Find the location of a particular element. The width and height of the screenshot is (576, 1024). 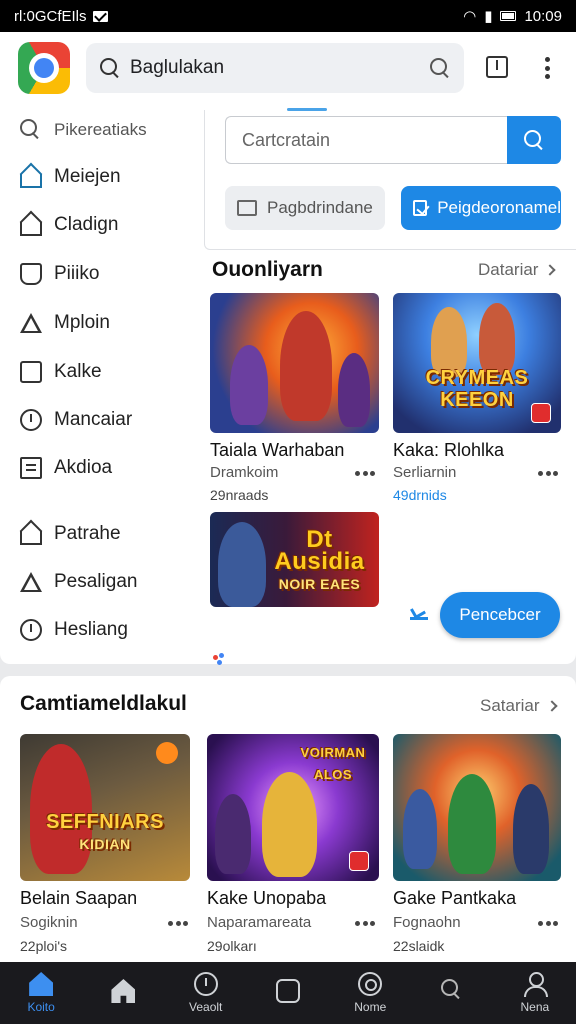

sidebar-item-label: Kalke is located at coordinates (78, 371).